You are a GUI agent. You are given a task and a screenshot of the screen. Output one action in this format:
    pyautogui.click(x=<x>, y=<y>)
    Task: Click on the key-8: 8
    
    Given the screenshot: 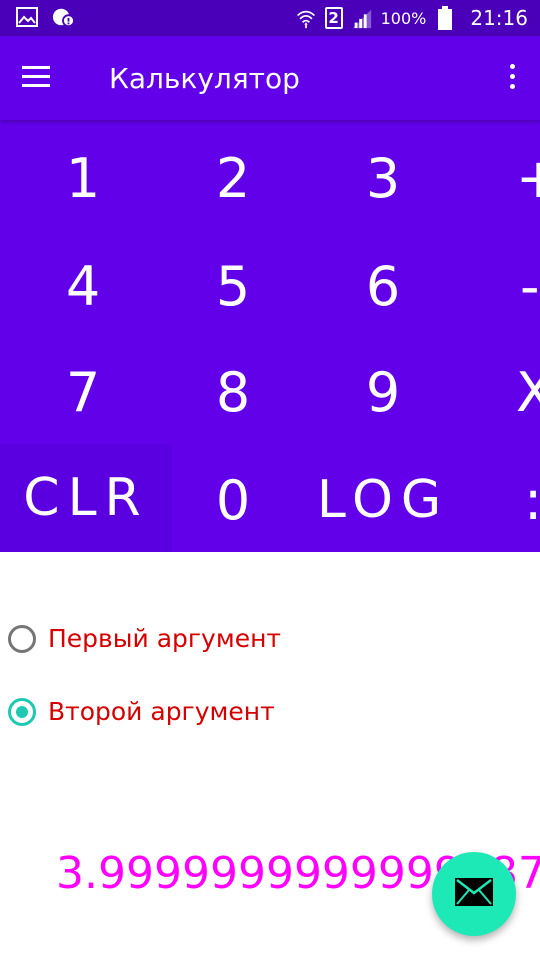 What is the action you would take?
    pyautogui.click(x=233, y=392)
    